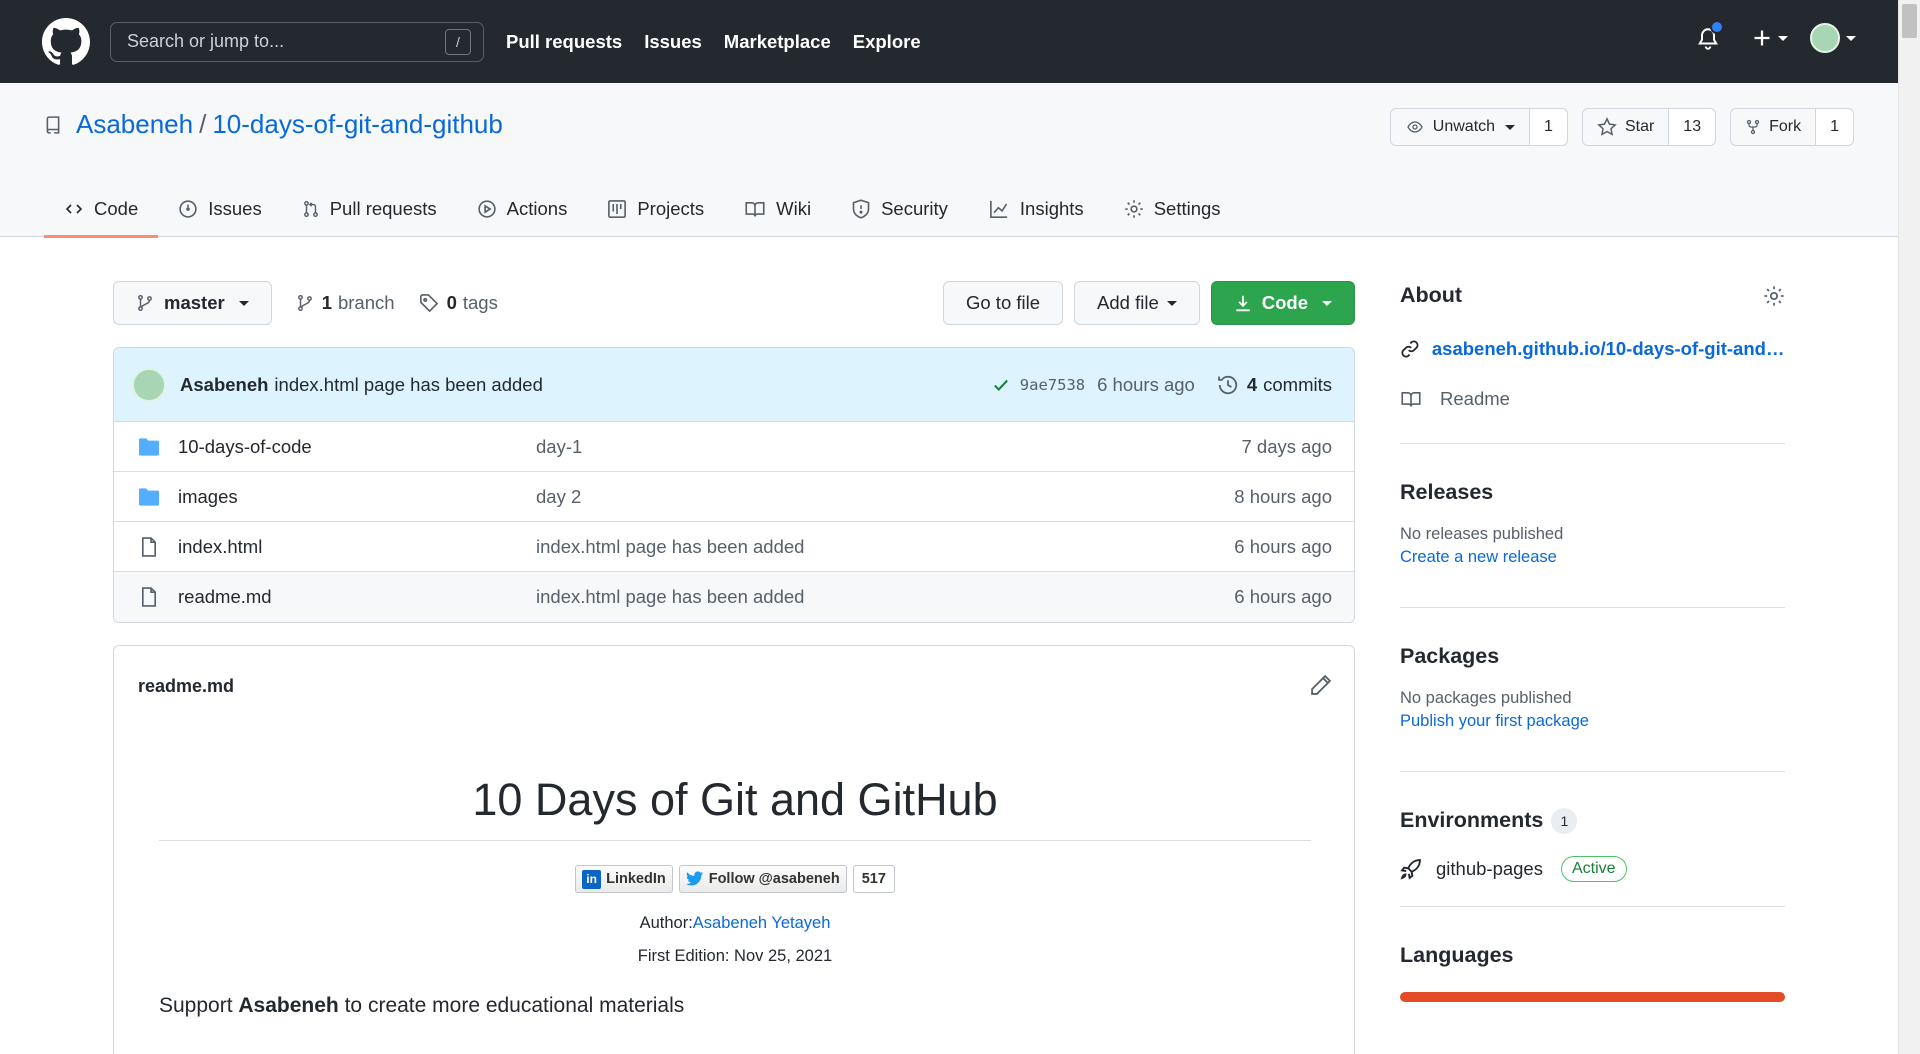 Image resolution: width=1920 pixels, height=1054 pixels. Describe the element at coordinates (1486, 698) in the screenshot. I see `packages-empty: No packages published` at that location.